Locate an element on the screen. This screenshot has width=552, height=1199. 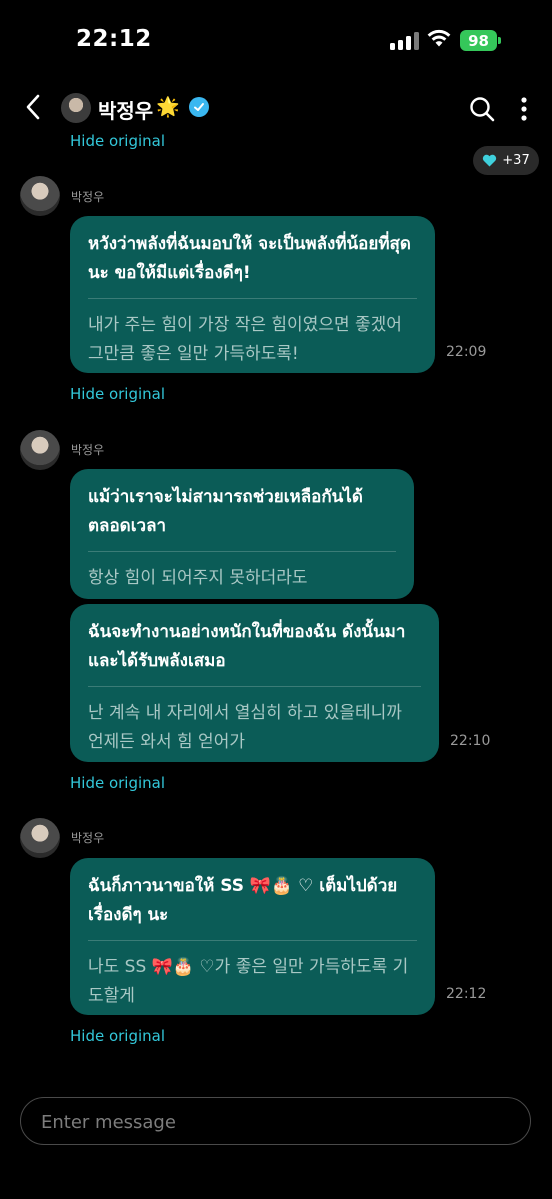
translated-text: 나도 SS 🎀🎂 ♡가 좋은 일만 가득하도록 기도할게 is located at coordinates (248, 981).